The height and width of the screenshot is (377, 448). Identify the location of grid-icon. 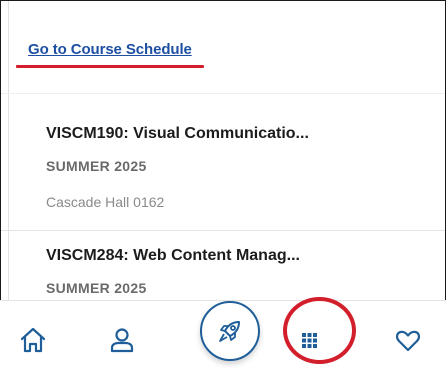
(309, 340).